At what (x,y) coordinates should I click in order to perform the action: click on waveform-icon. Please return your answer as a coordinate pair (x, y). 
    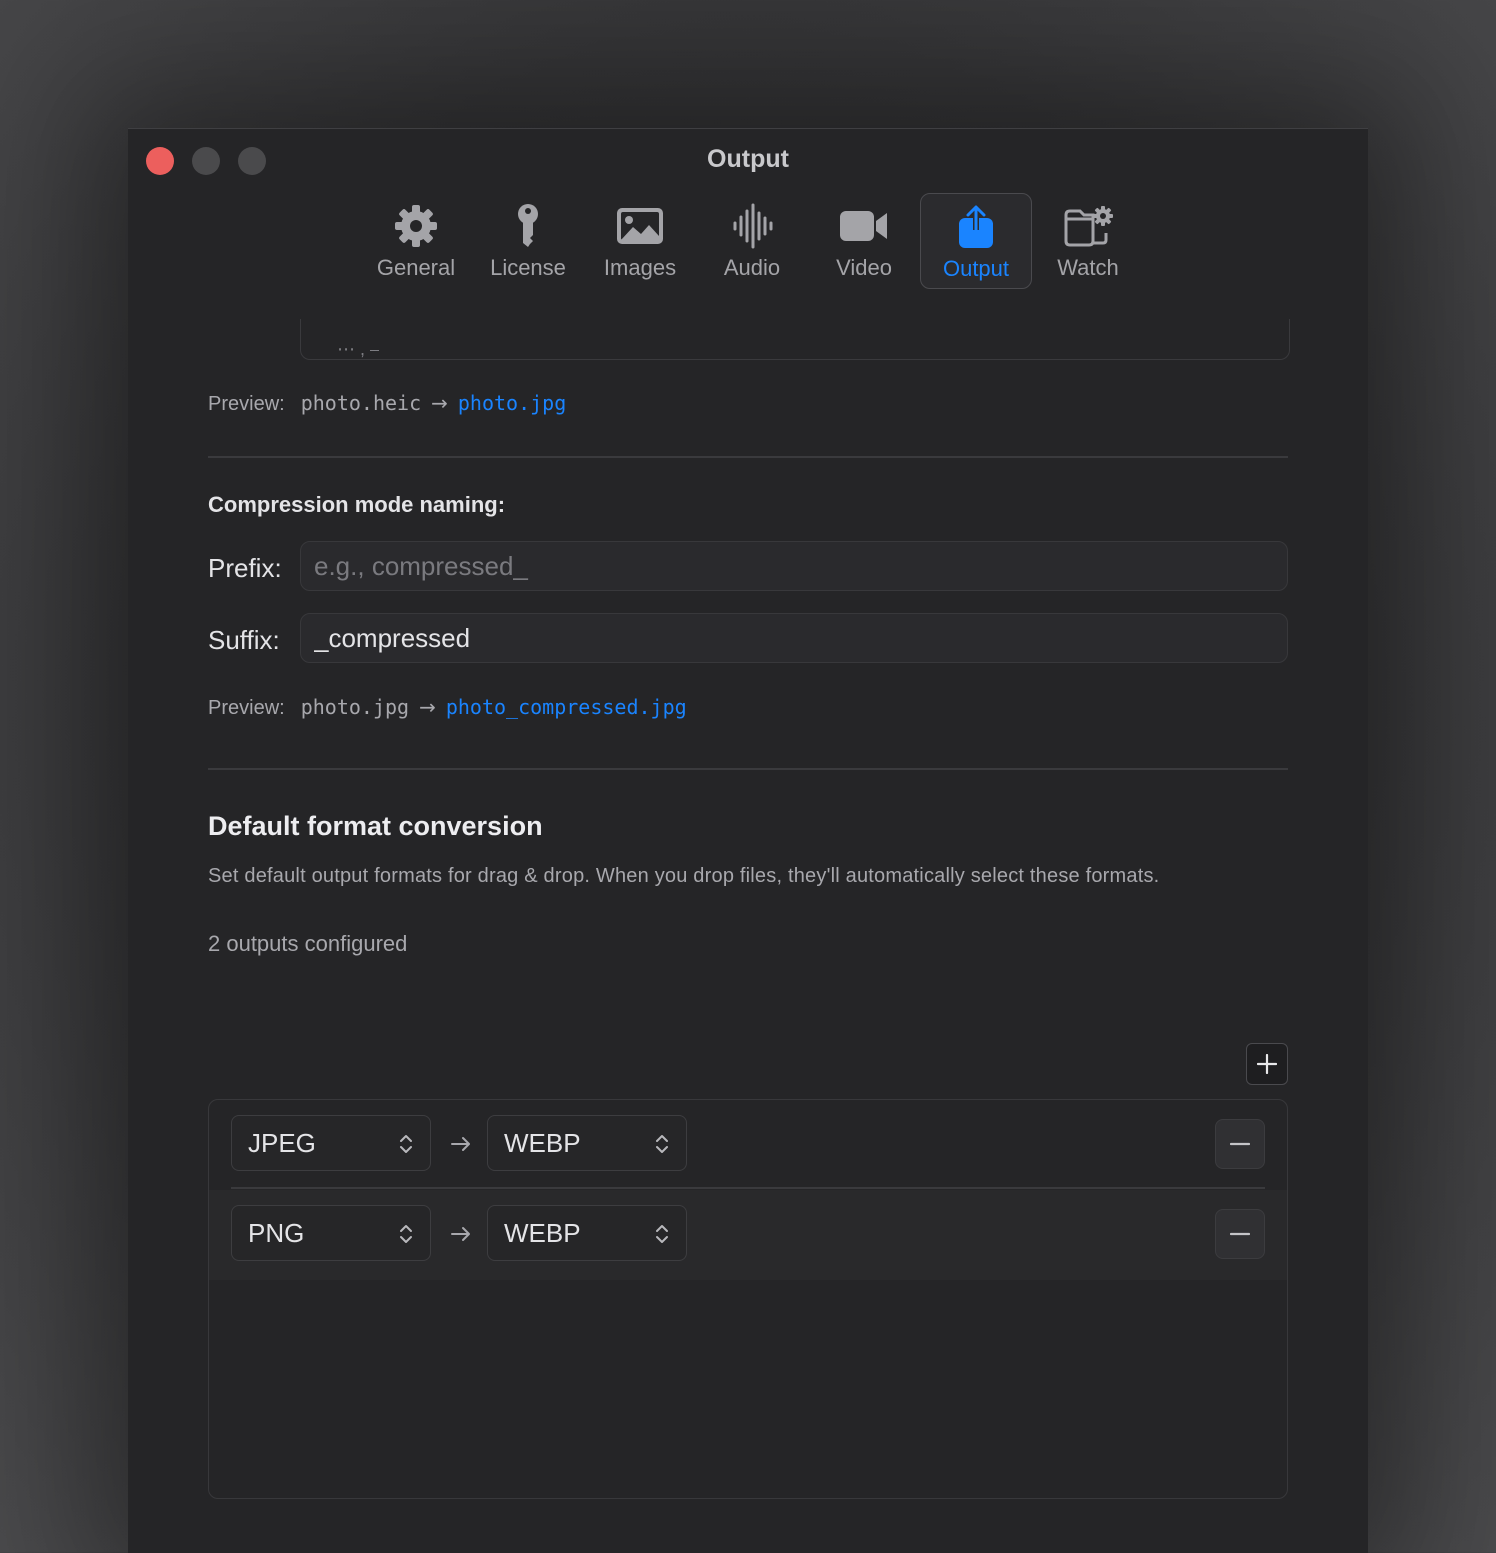
    Looking at the image, I should click on (753, 226).